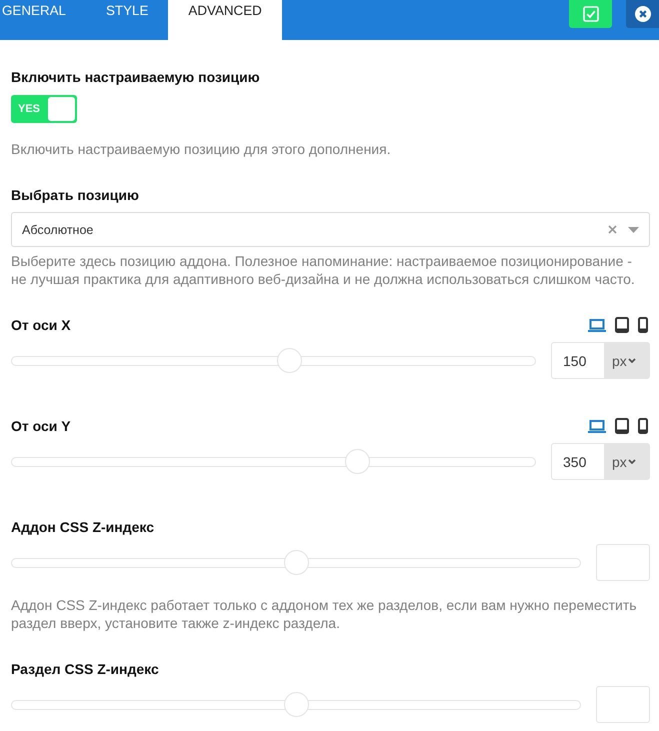 Image resolution: width=659 pixels, height=731 pixels. I want to click on help-text: Выберите здесь позицию аддона. Полезное напоминание: настраиваемое позиционирование - не лучшая практика для адаптивного веб-дизайна и не должна использоваться слишком часто., so click(323, 270).